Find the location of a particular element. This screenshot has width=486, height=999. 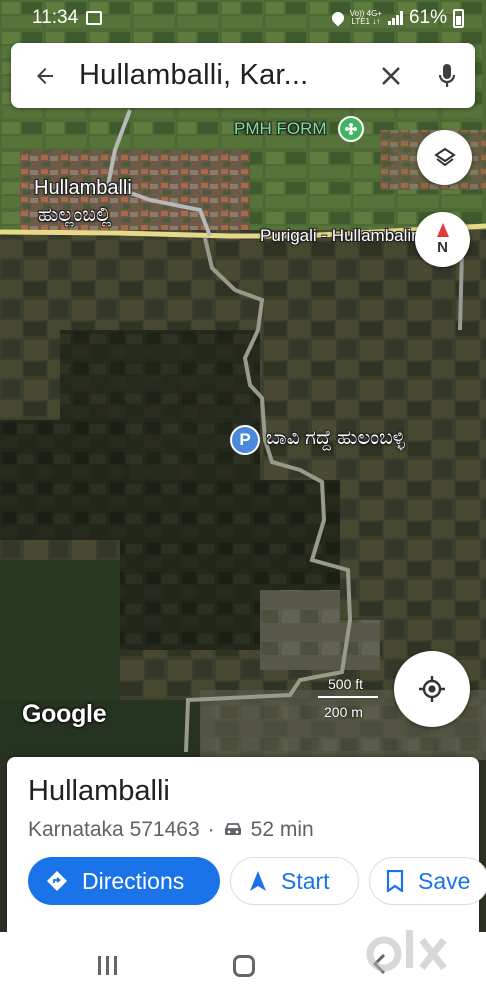

place-subtitle: Karnataka 571463 · 52 min is located at coordinates (171, 830).